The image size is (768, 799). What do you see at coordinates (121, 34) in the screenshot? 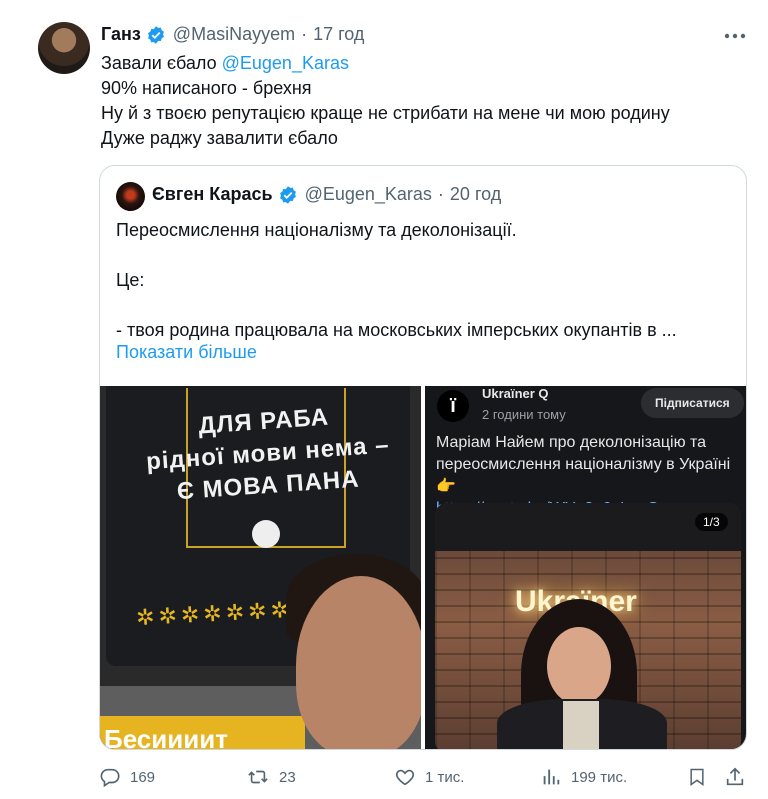
I see `author-name: Ганз` at bounding box center [121, 34].